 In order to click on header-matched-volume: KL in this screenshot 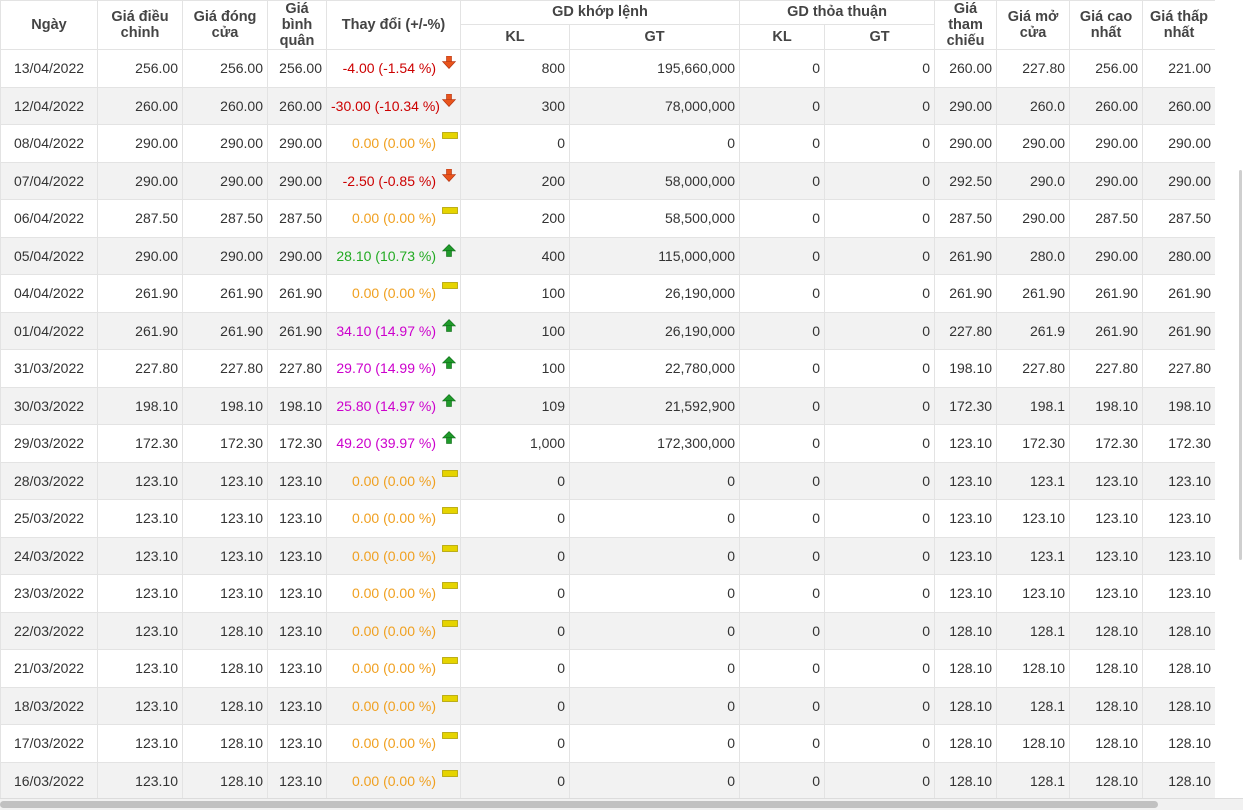, I will do `click(515, 37)`.